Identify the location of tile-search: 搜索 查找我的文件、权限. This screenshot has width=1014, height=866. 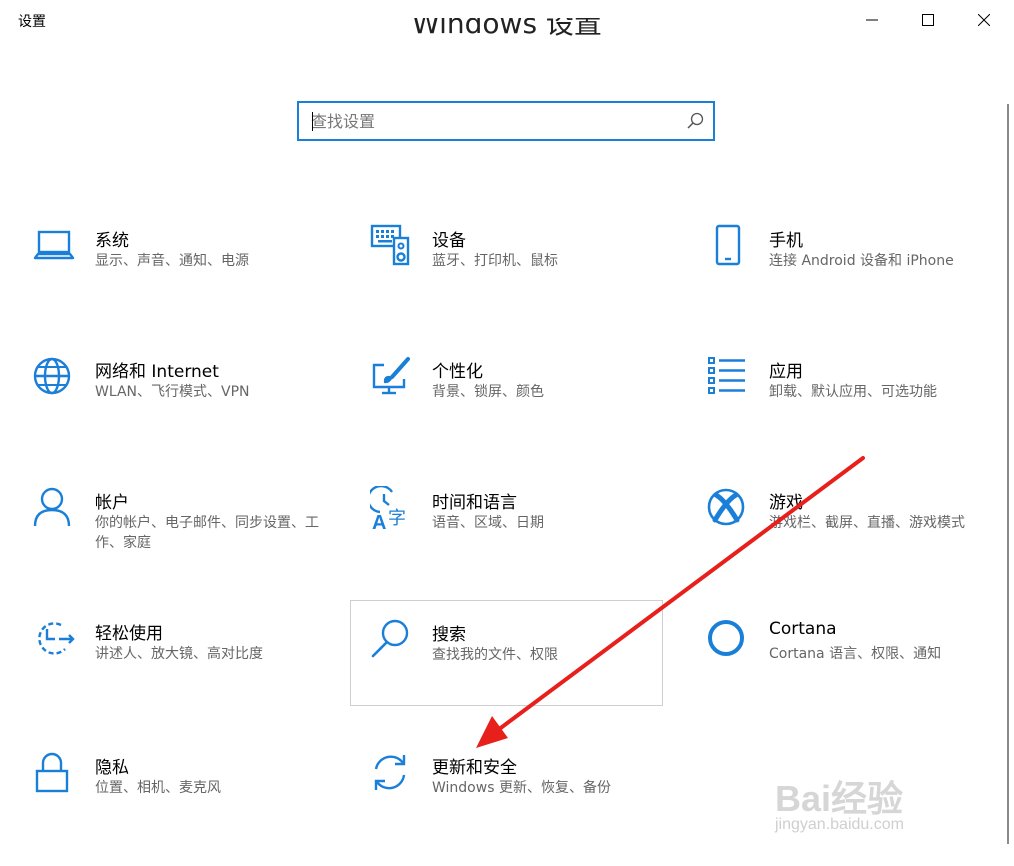
(506, 653).